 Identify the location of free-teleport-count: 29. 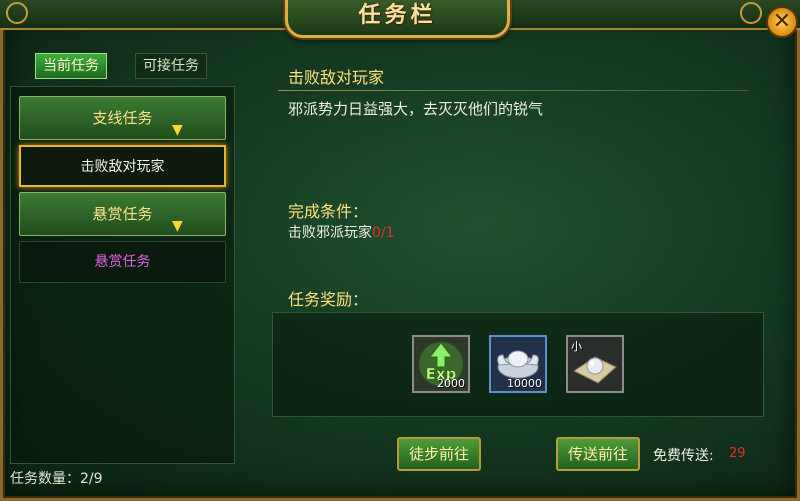
(737, 453).